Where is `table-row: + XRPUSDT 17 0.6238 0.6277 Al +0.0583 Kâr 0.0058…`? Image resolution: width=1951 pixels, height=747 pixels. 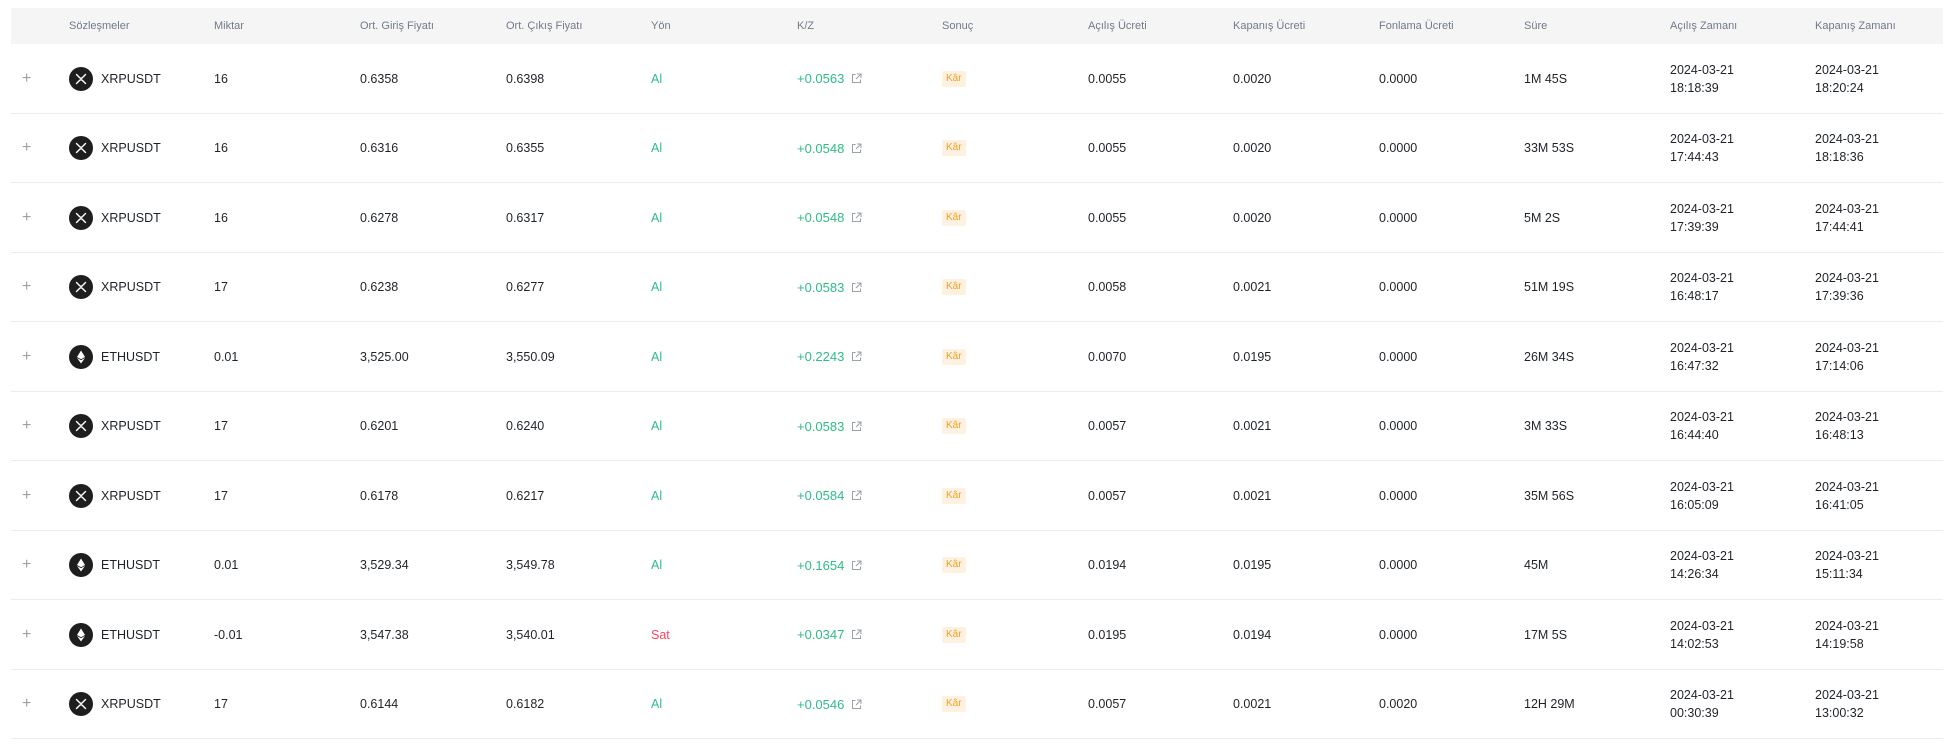
table-row: + XRPUSDT 17 0.6238 0.6277 Al +0.0583 Kâr 0.0058… is located at coordinates (977, 287).